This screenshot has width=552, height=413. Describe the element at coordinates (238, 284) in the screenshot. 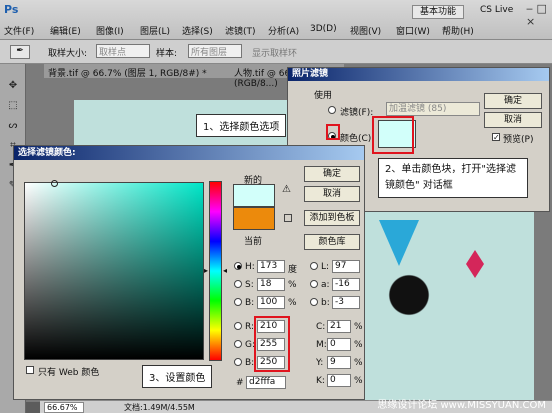

I see `s-radio` at that location.